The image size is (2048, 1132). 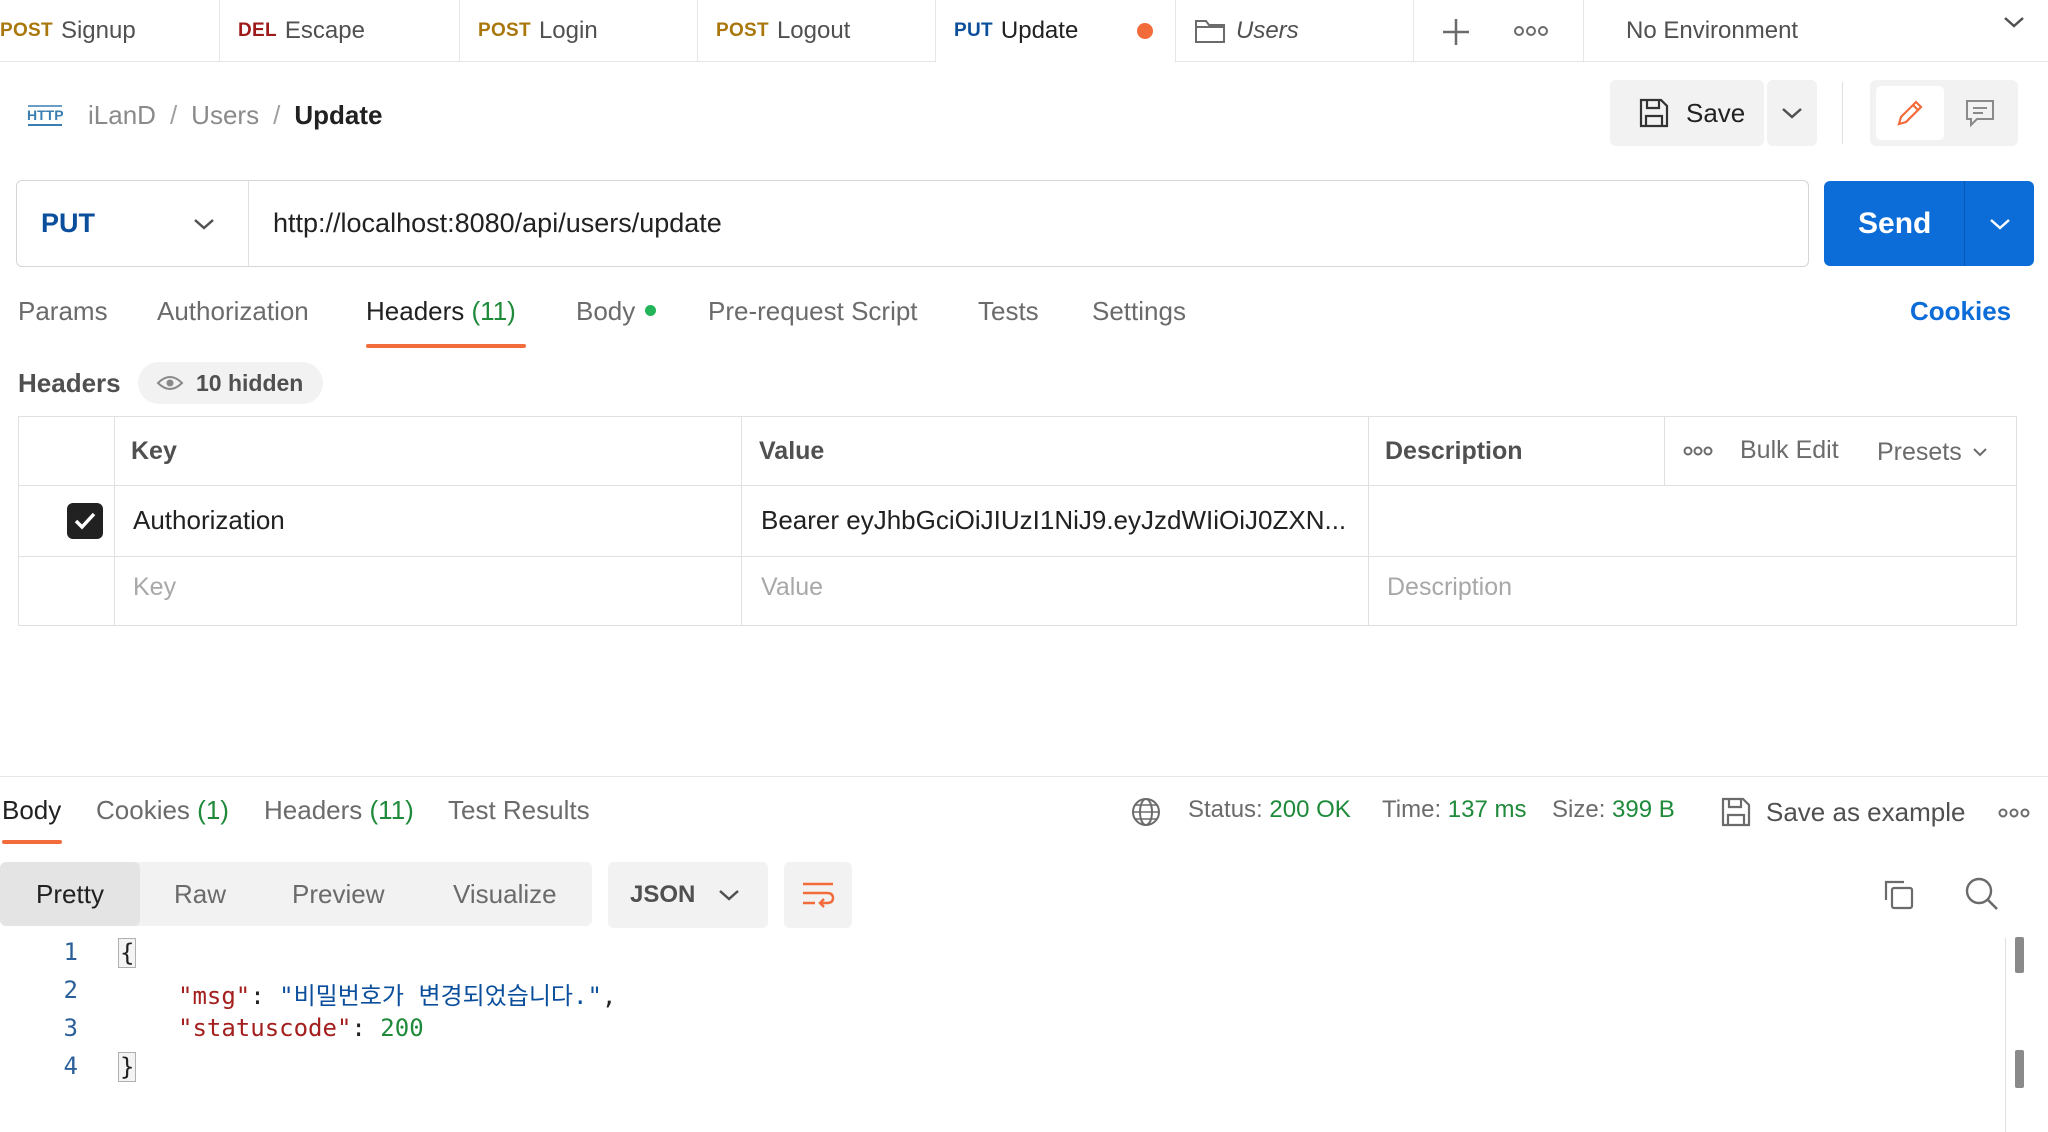 I want to click on view-visualize: Visualize, so click(x=505, y=894).